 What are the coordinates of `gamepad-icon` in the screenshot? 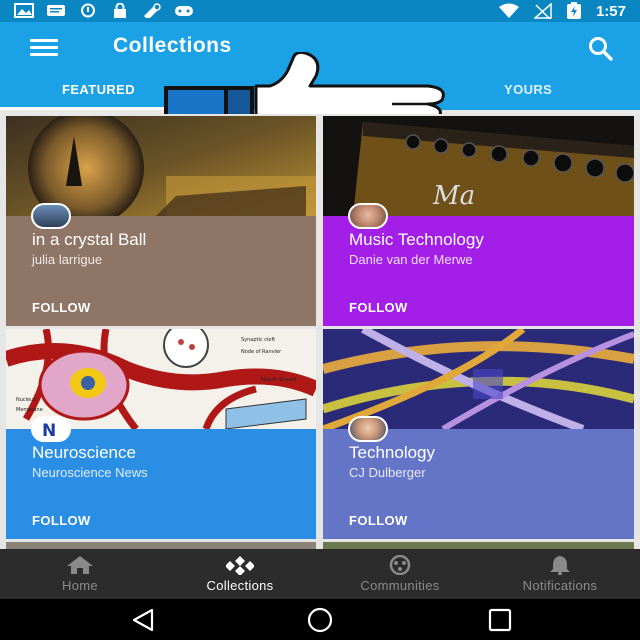 It's located at (184, 11).